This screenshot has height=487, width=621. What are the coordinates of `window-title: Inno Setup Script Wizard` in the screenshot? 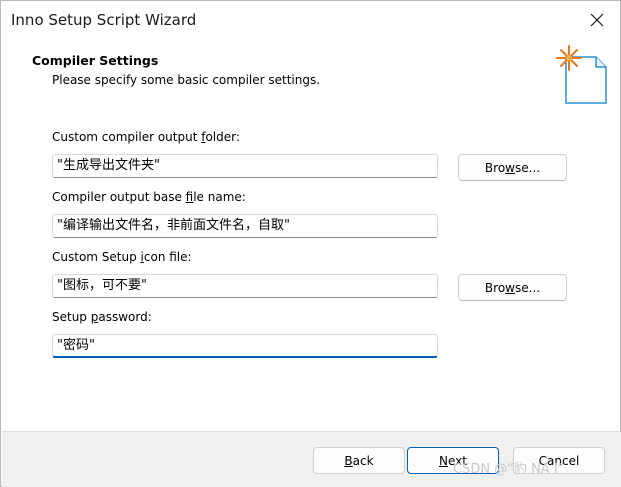 It's located at (104, 20).